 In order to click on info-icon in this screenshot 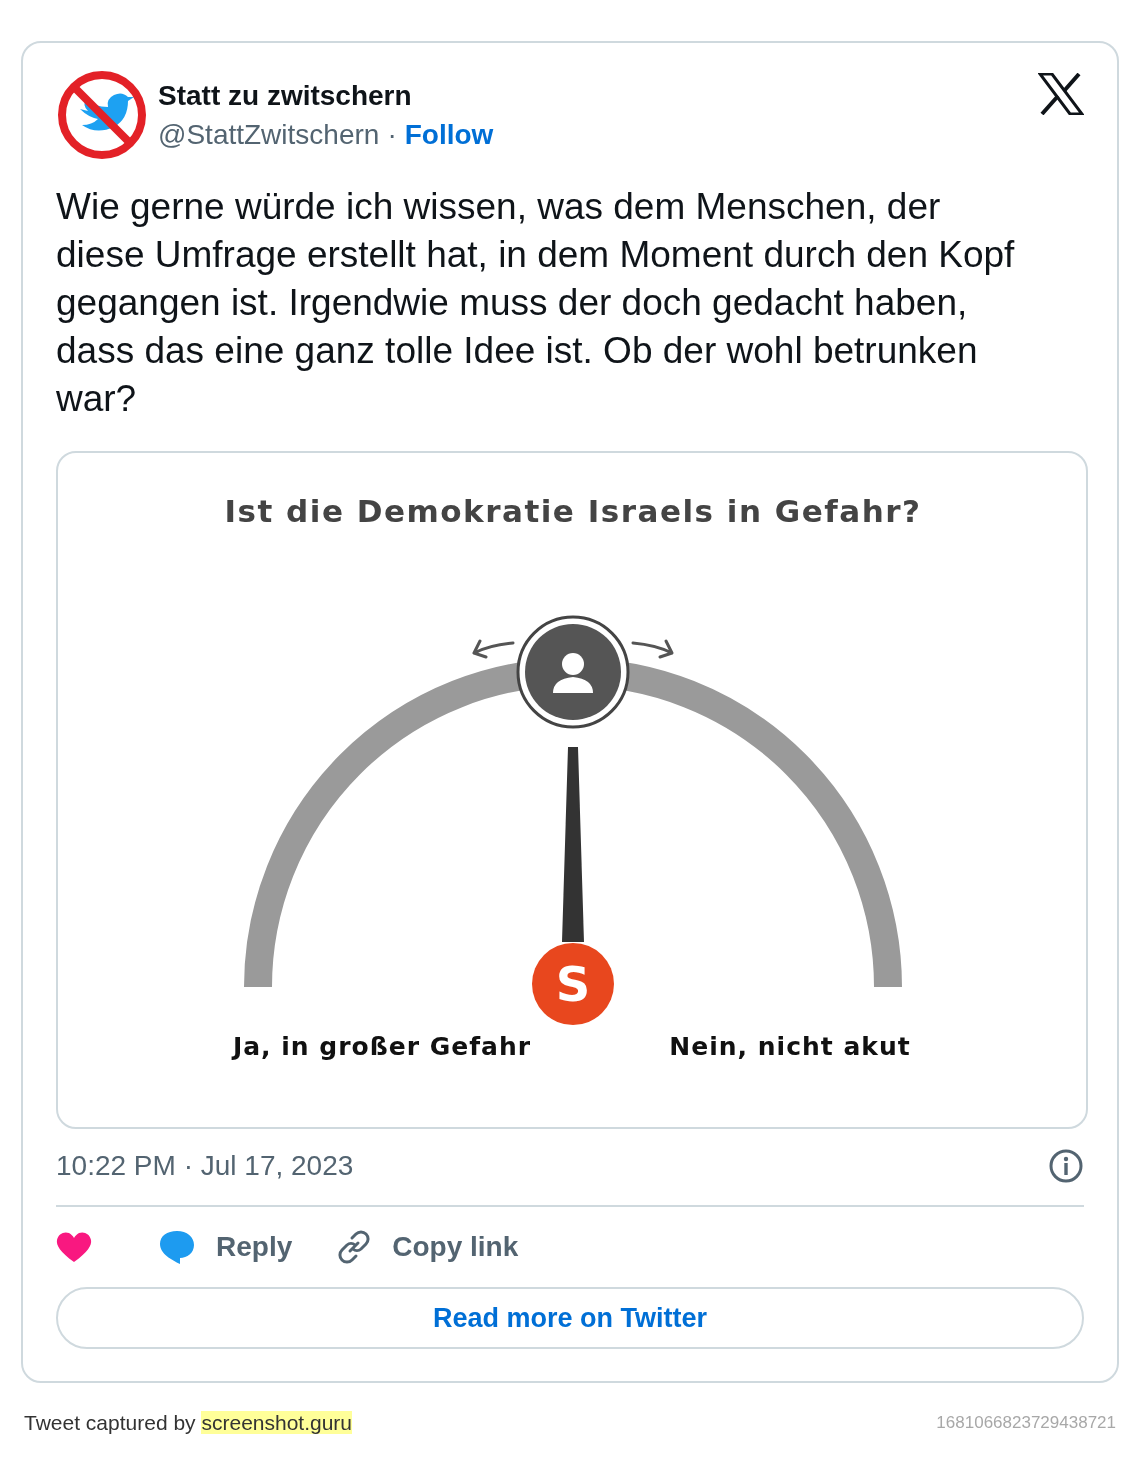, I will do `click(1066, 1166)`.